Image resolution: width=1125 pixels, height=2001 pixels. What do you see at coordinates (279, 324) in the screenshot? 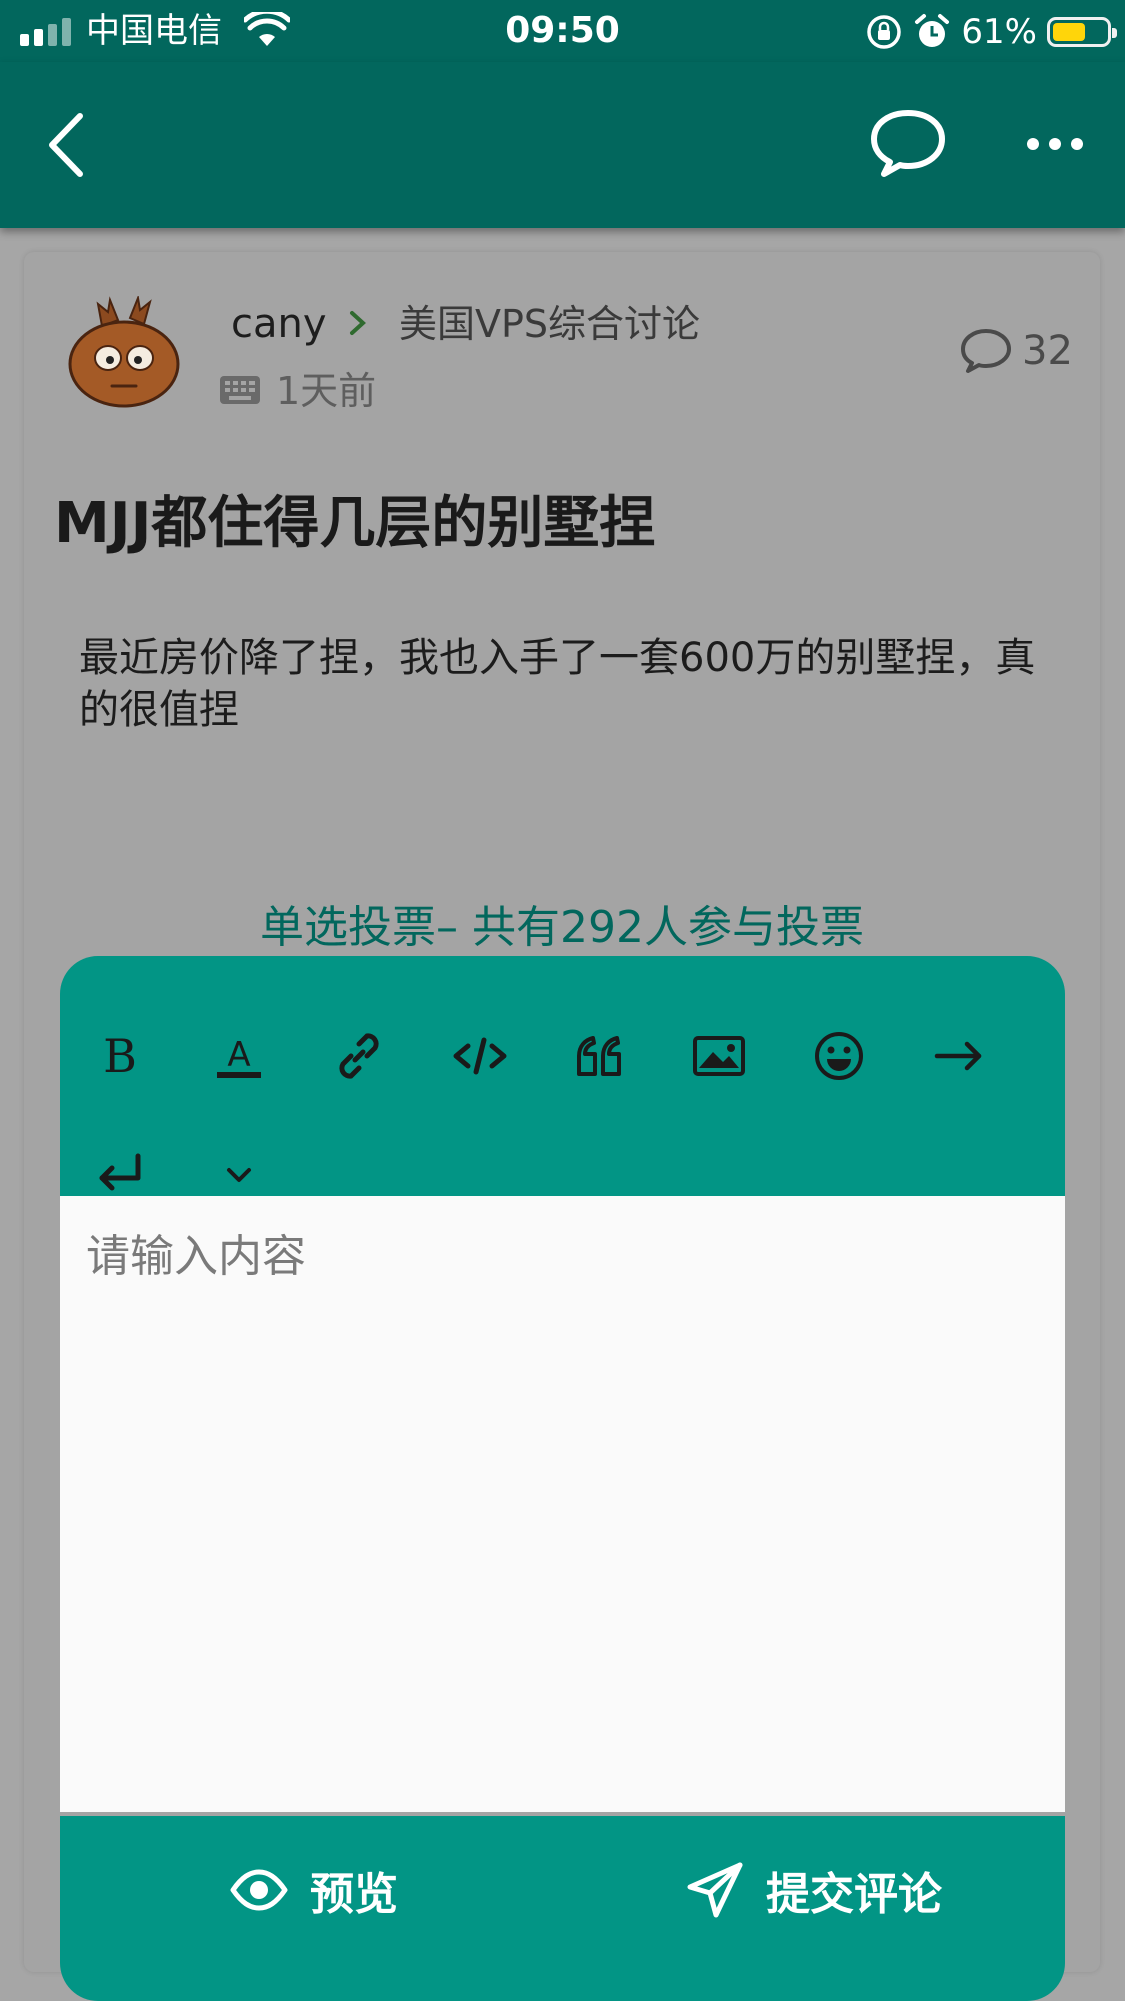
I see `post-author: cany` at bounding box center [279, 324].